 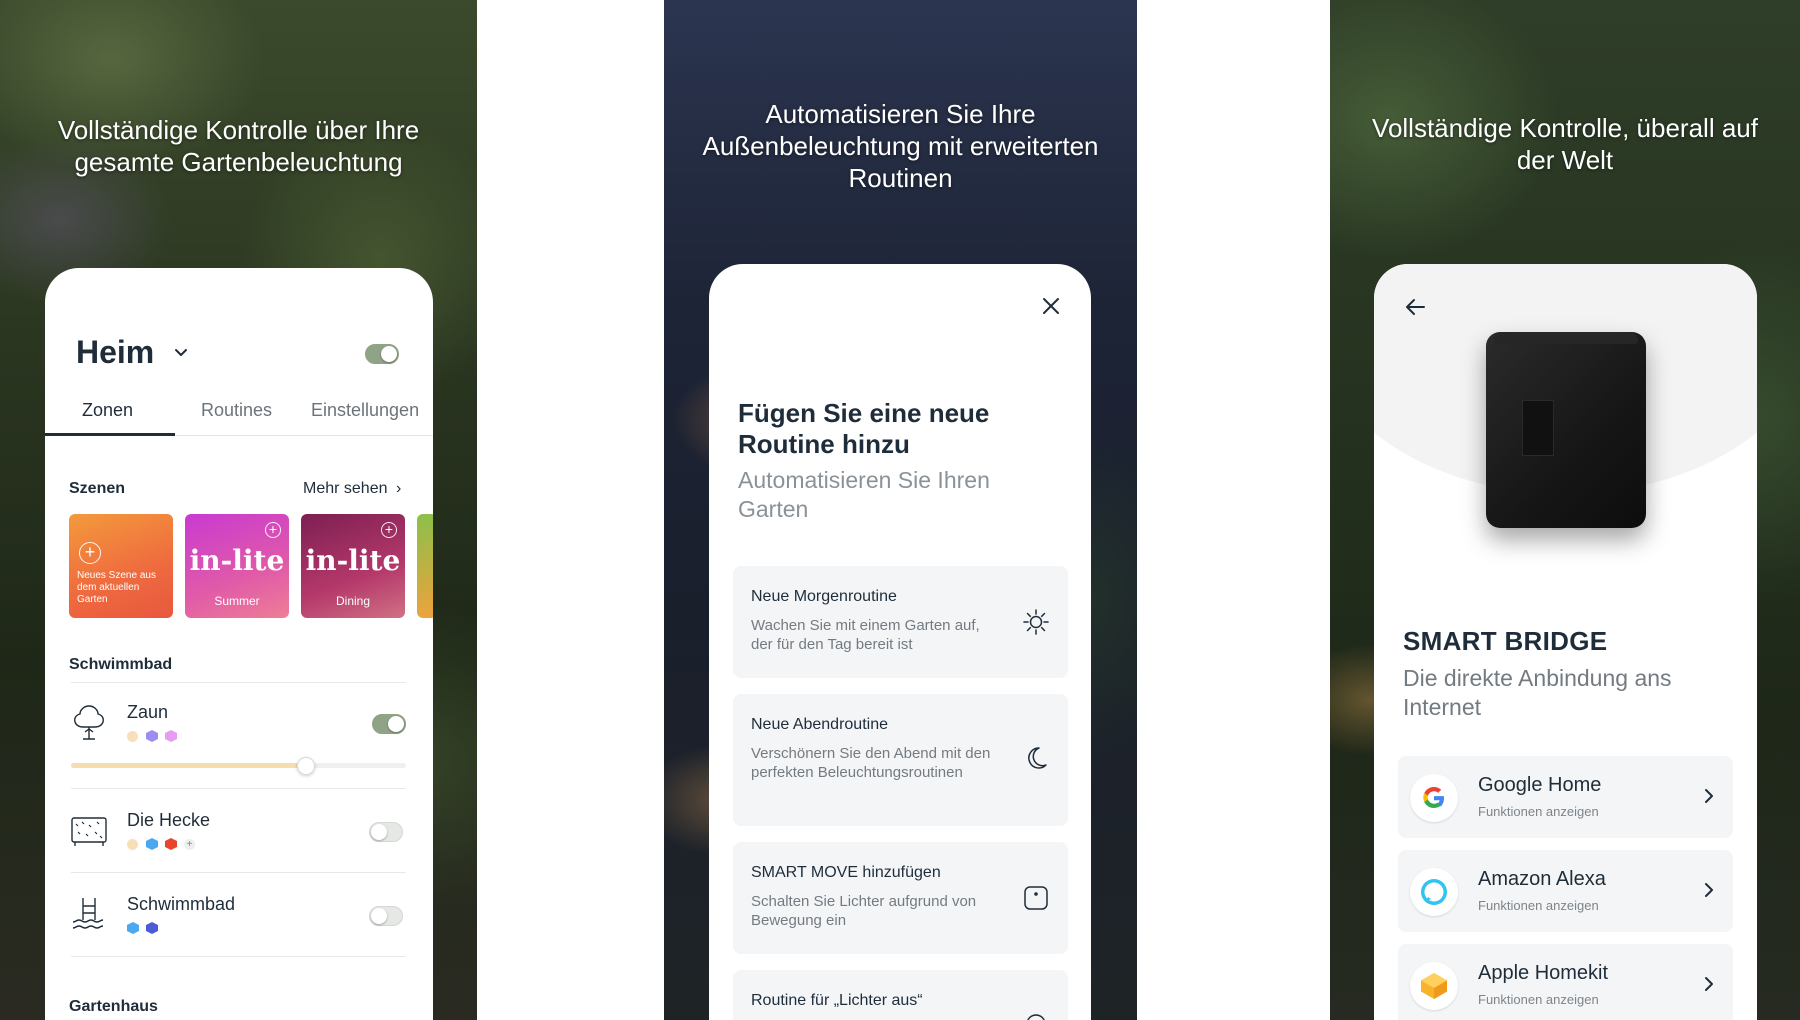 I want to click on sun-icon, so click(x=1036, y=622).